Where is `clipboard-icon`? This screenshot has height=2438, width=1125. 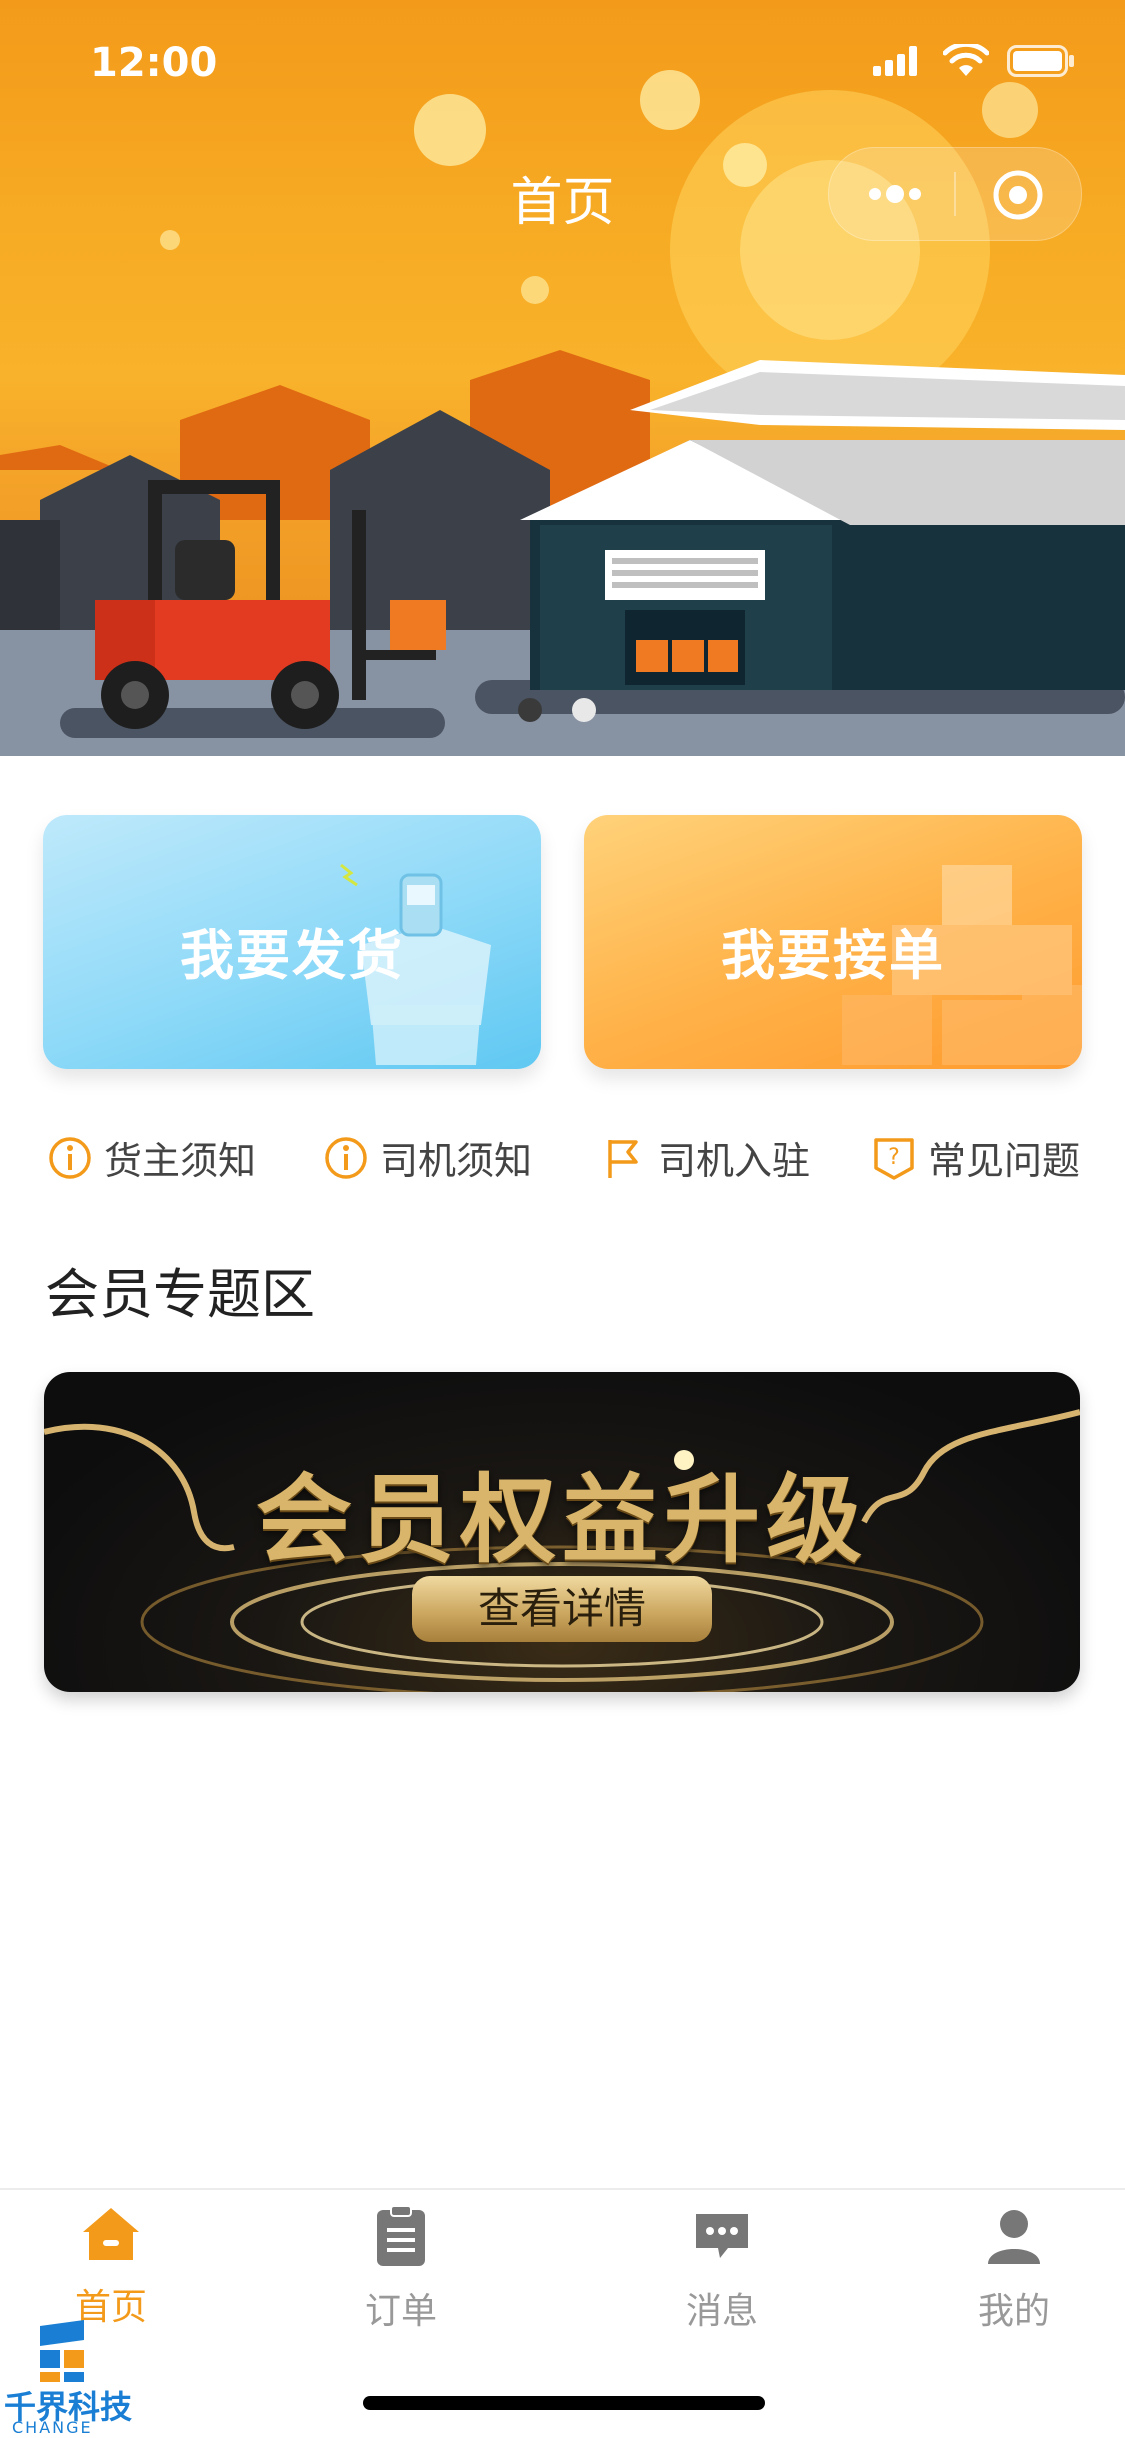 clipboard-icon is located at coordinates (401, 2235).